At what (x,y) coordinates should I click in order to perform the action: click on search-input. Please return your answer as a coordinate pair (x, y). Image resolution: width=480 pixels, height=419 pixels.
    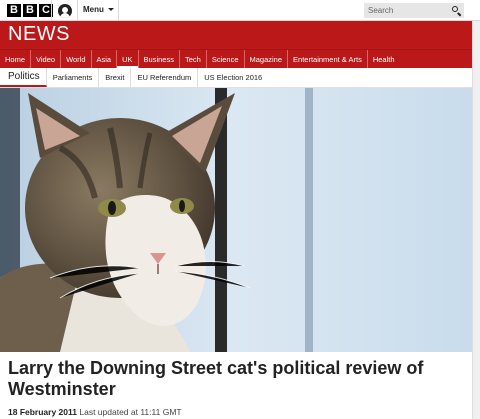
    Looking at the image, I should click on (406, 10).